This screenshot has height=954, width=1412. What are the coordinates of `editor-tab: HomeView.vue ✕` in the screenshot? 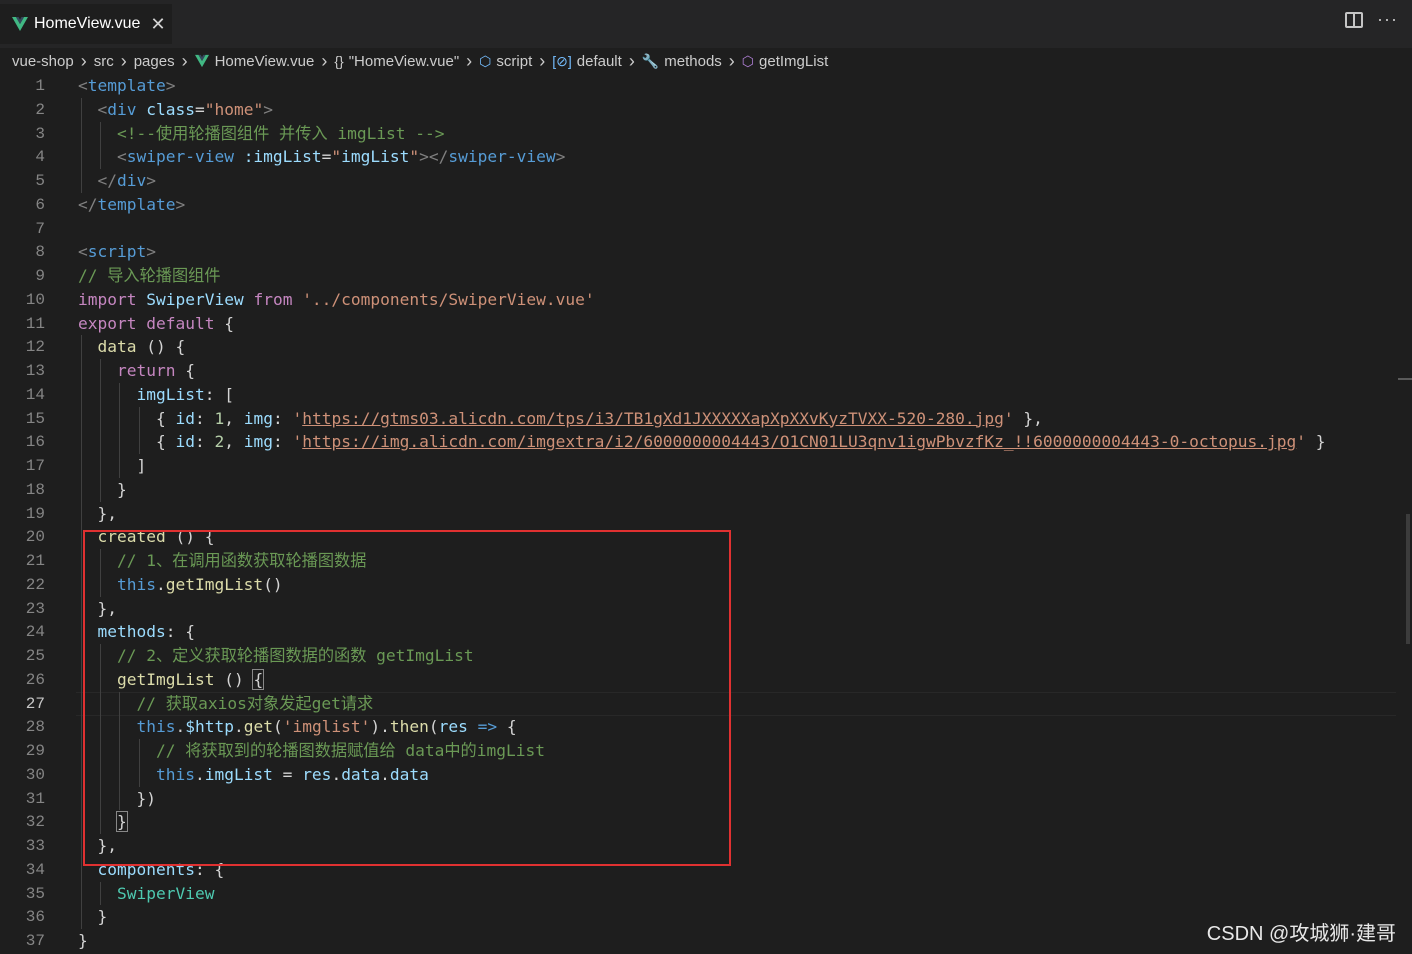 It's located at (86, 24).